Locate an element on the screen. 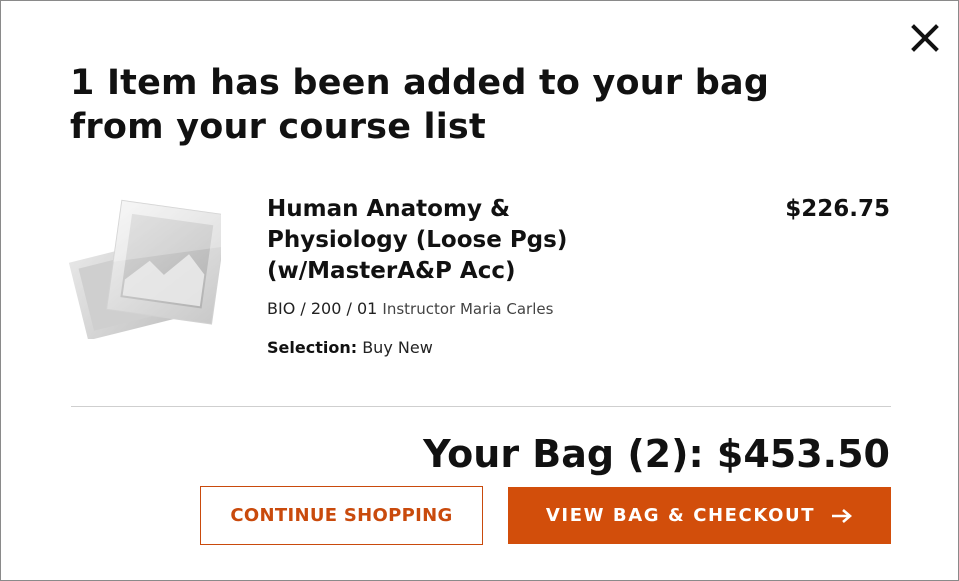  selection-info: Selection: Buy New is located at coordinates (350, 348).